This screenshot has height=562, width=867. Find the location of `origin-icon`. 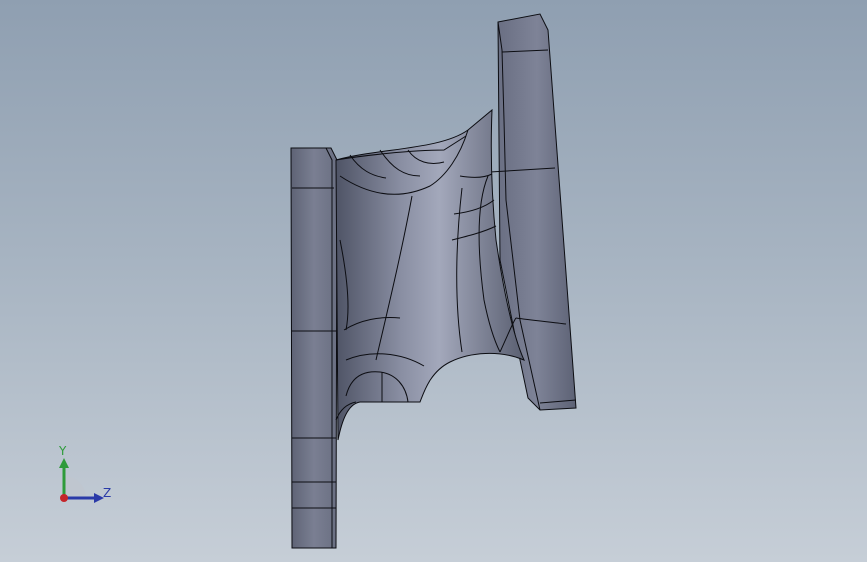

origin-icon is located at coordinates (64, 498).